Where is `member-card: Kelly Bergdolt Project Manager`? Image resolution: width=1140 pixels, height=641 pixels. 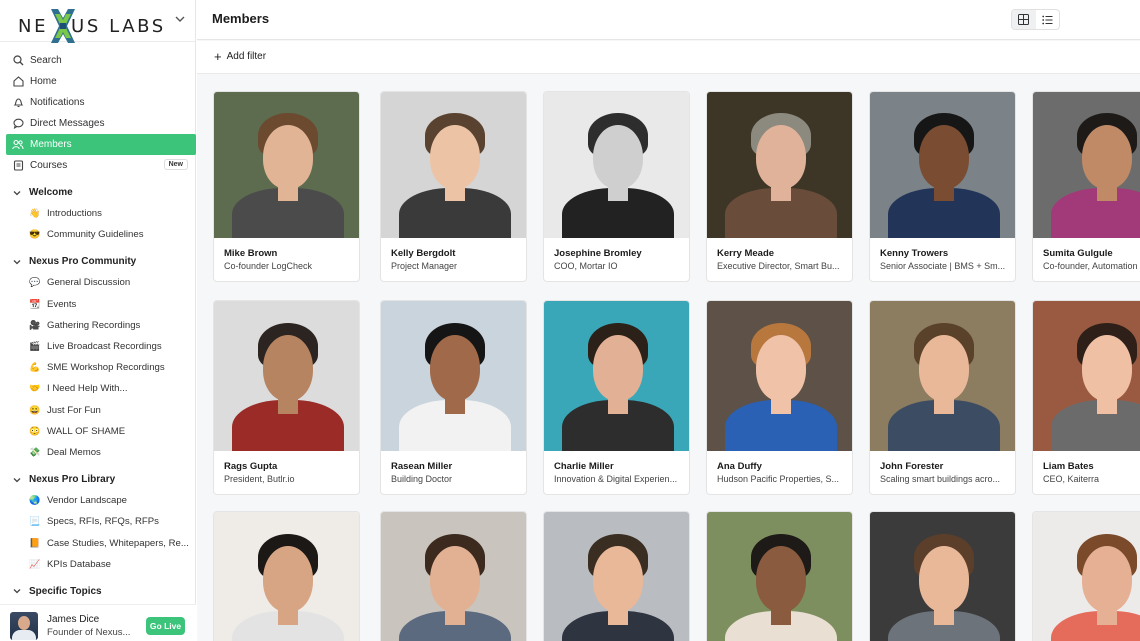
member-card: Kelly Bergdolt Project Manager is located at coordinates (453, 186).